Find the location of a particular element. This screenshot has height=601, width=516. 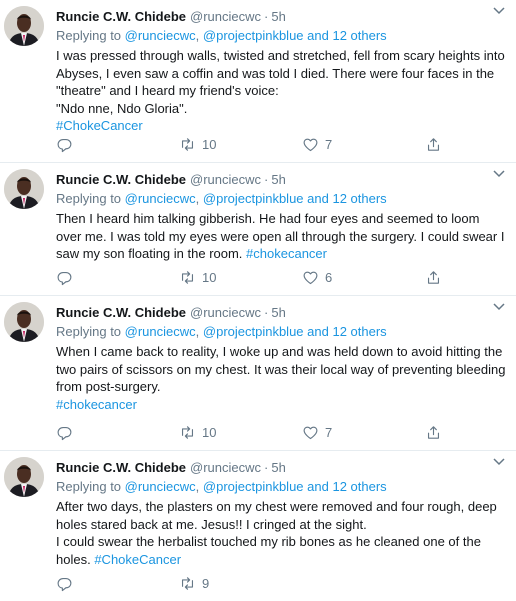

like-count: 6 is located at coordinates (329, 277).